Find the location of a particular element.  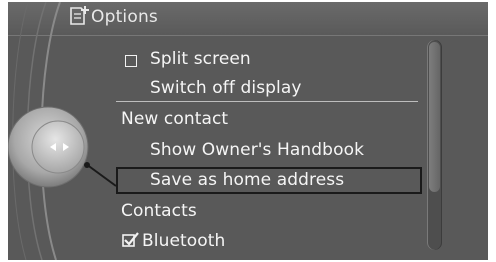

menu-item-show-owners-handbook: Show Owner's Handbook is located at coordinates (257, 150).